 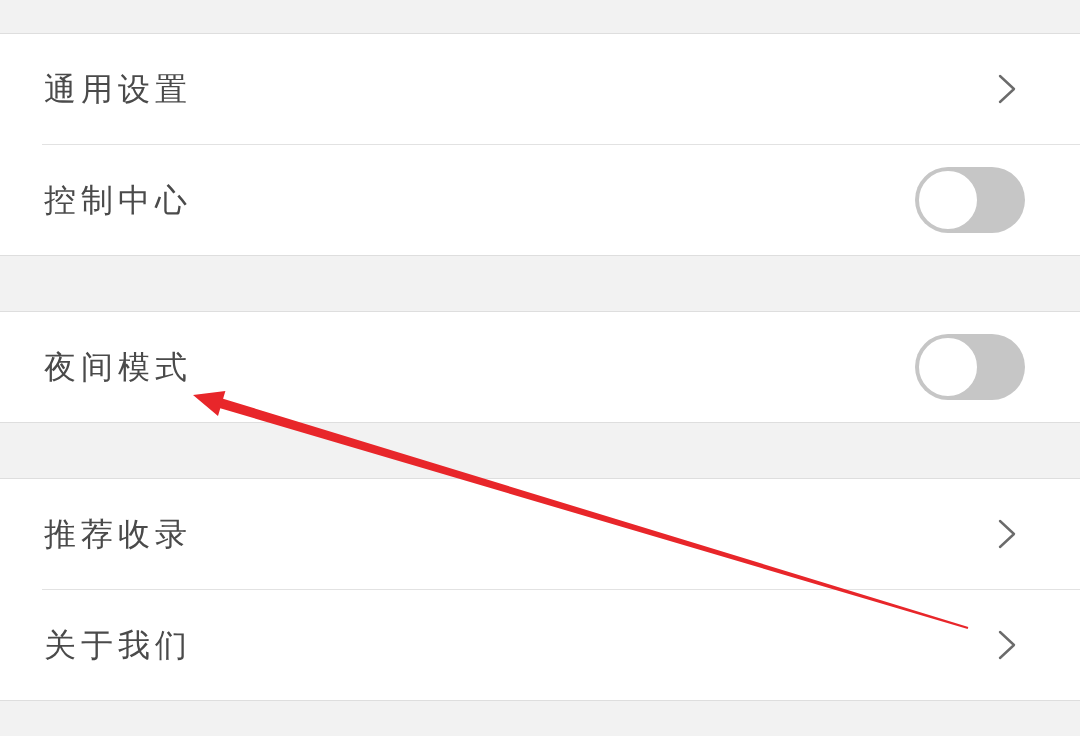 I want to click on setting-label: 控制中心, so click(x=118, y=200).